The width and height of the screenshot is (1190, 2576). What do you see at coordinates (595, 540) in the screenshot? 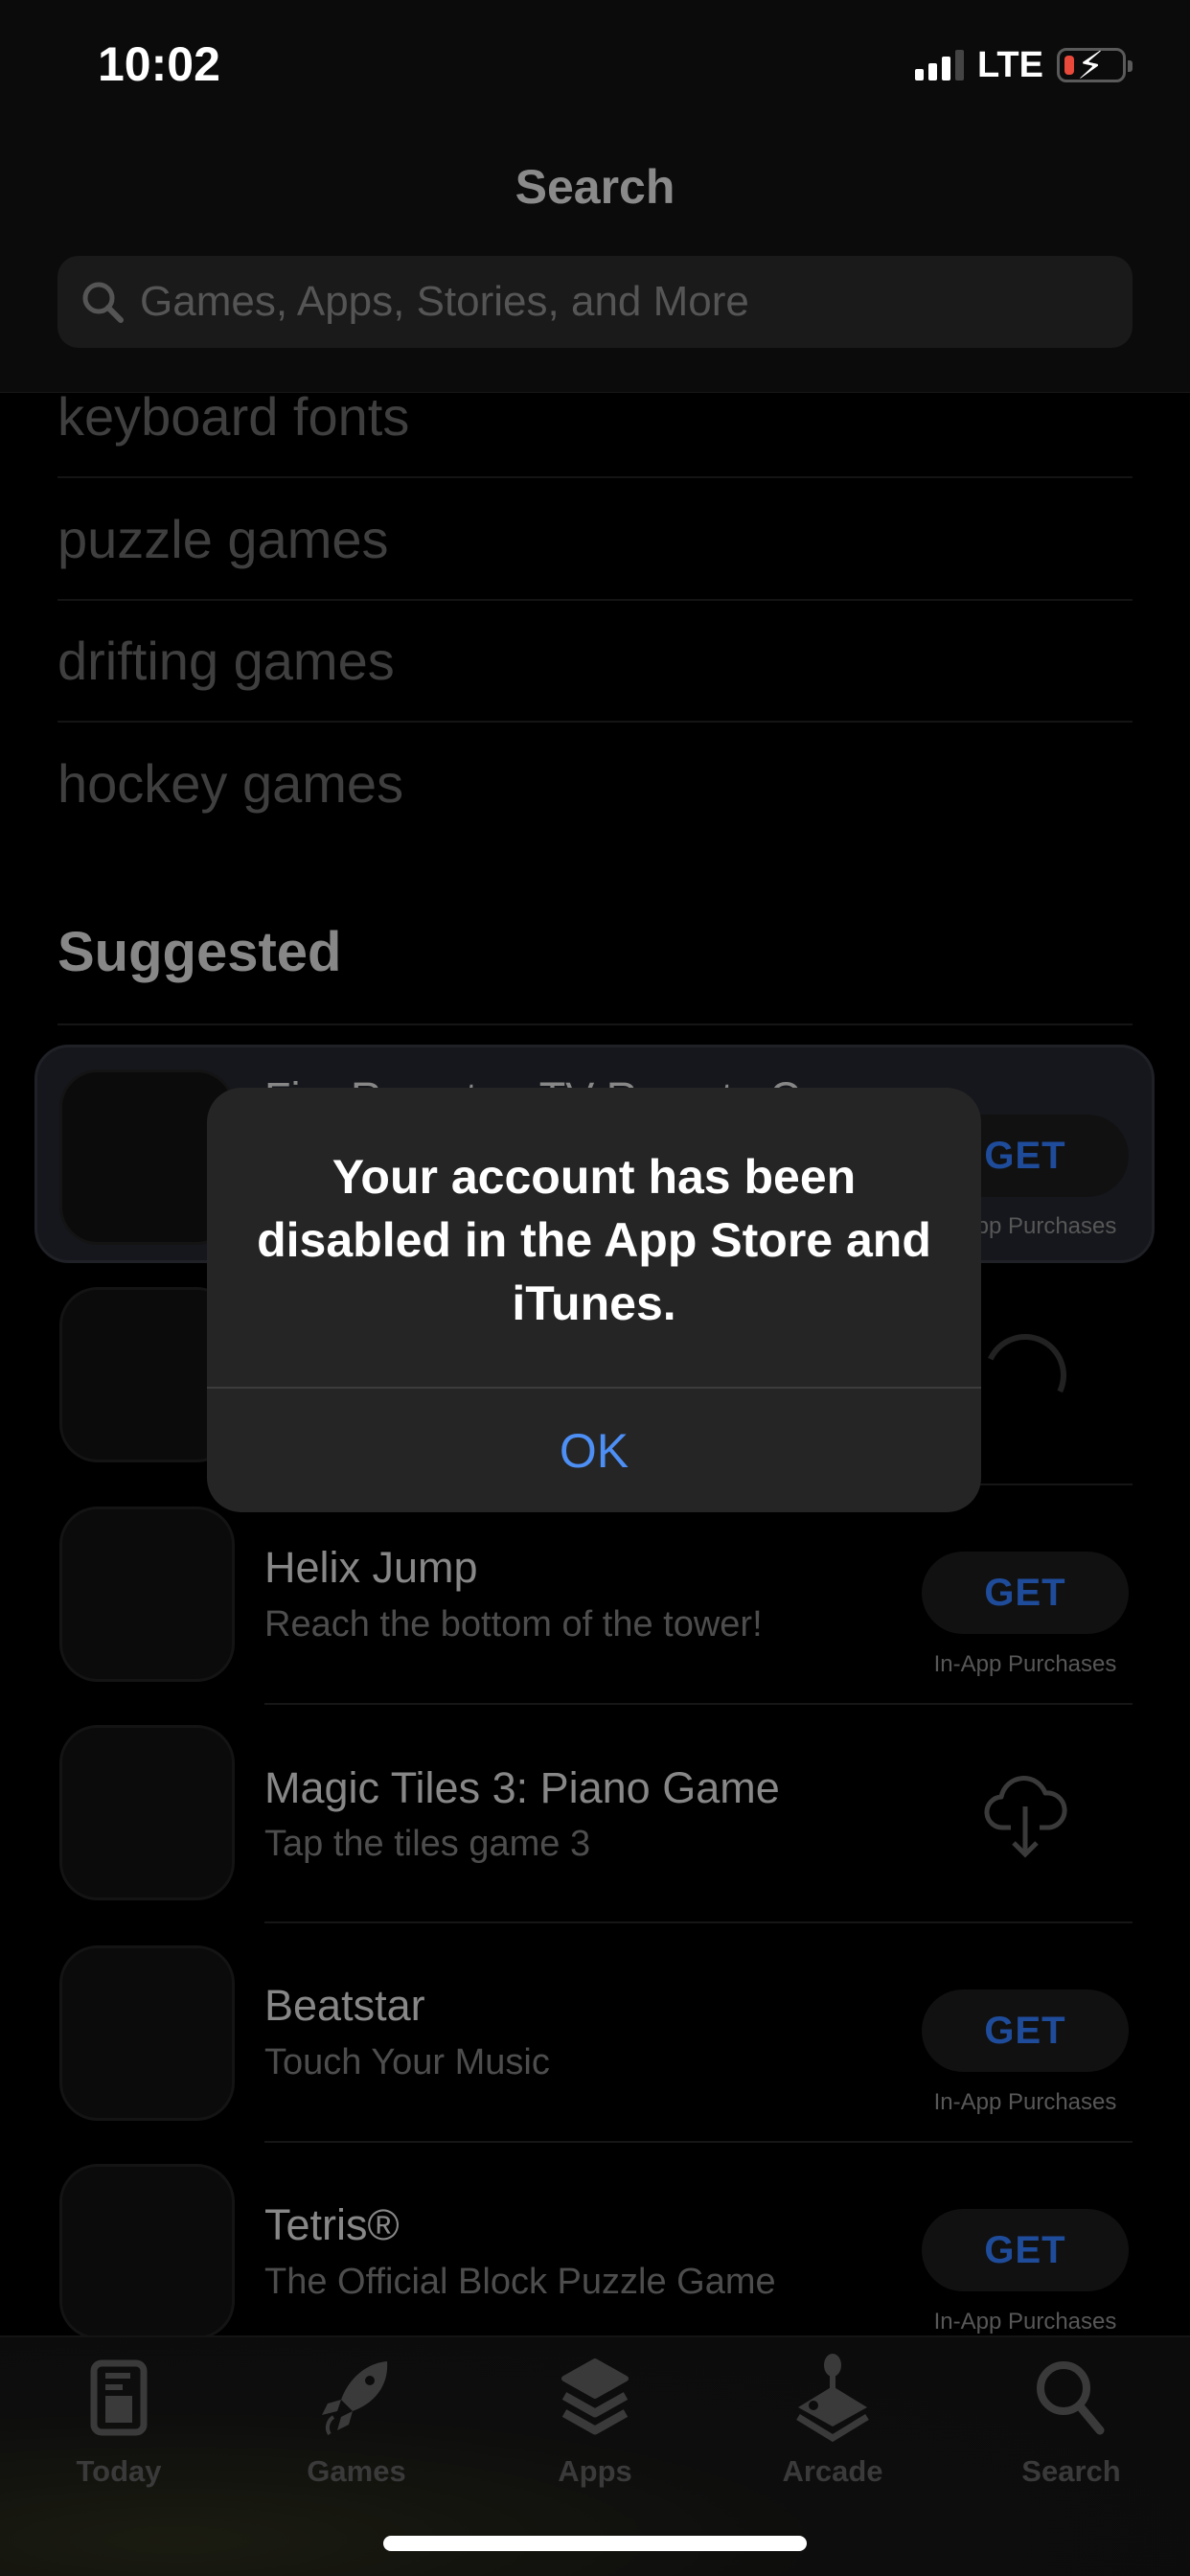
I see `recent-search-item: puzzle games` at bounding box center [595, 540].